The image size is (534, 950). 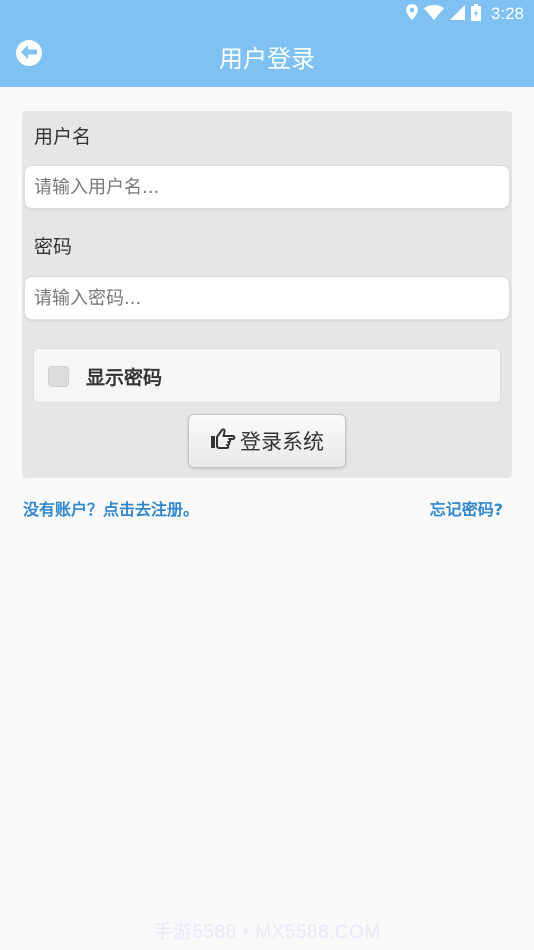 I want to click on wifi-icon, so click(x=433, y=14).